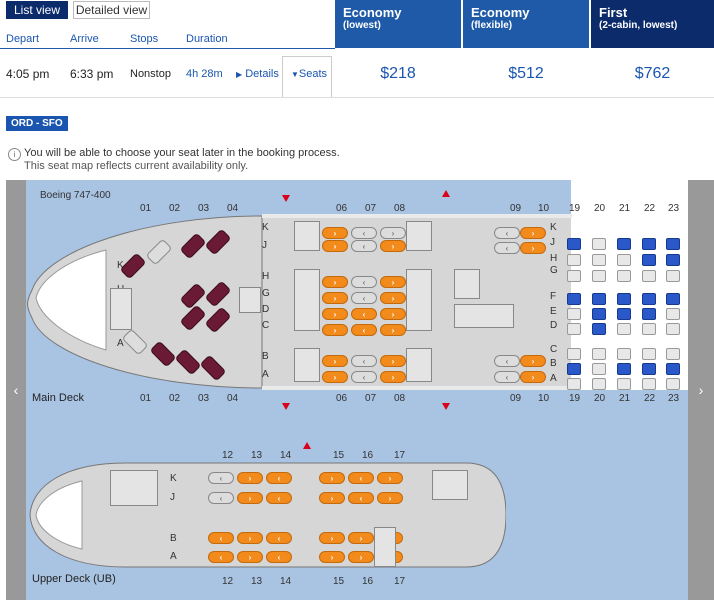 The image size is (714, 600). What do you see at coordinates (307, 77) in the screenshot?
I see `seats-tab: ▼Seats` at bounding box center [307, 77].